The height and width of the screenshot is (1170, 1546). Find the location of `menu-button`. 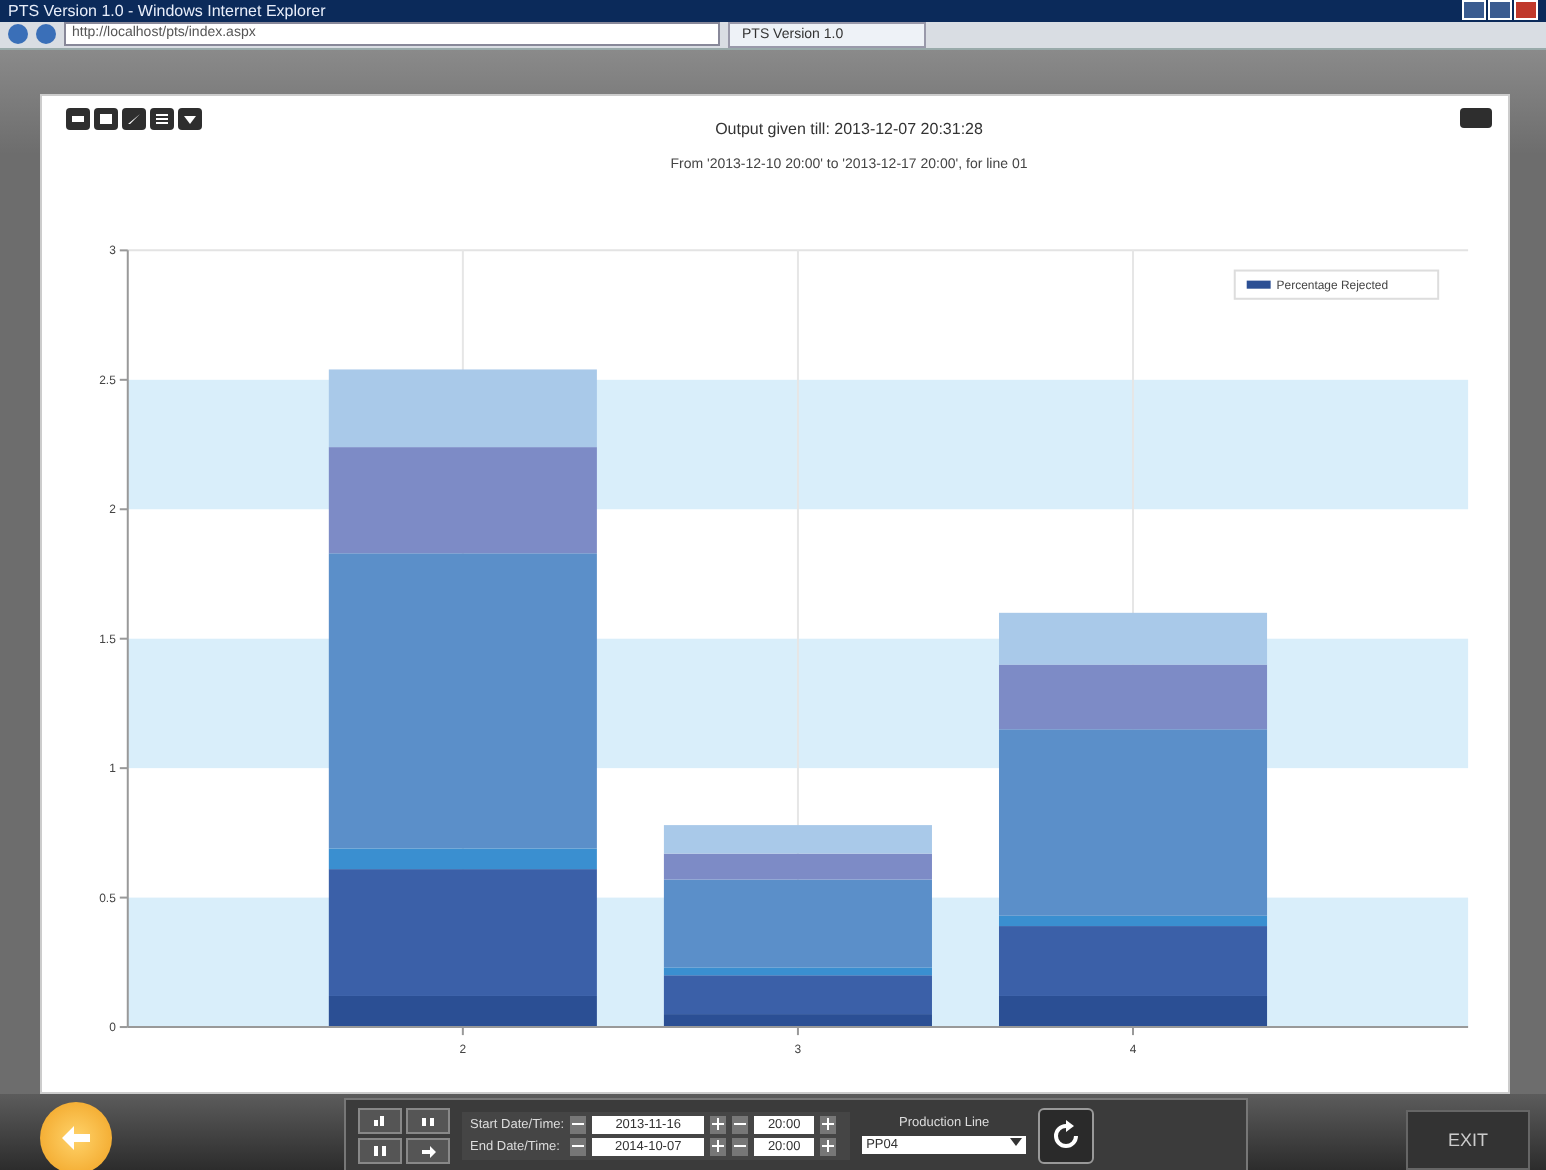

menu-button is located at coordinates (1476, 117).